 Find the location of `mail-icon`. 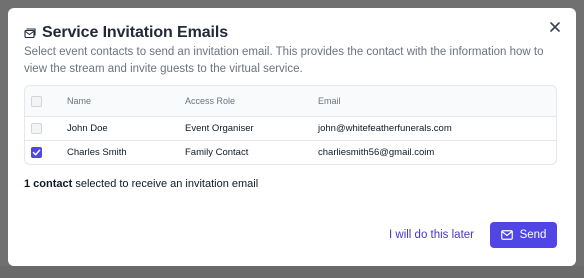

mail-icon is located at coordinates (506, 235).